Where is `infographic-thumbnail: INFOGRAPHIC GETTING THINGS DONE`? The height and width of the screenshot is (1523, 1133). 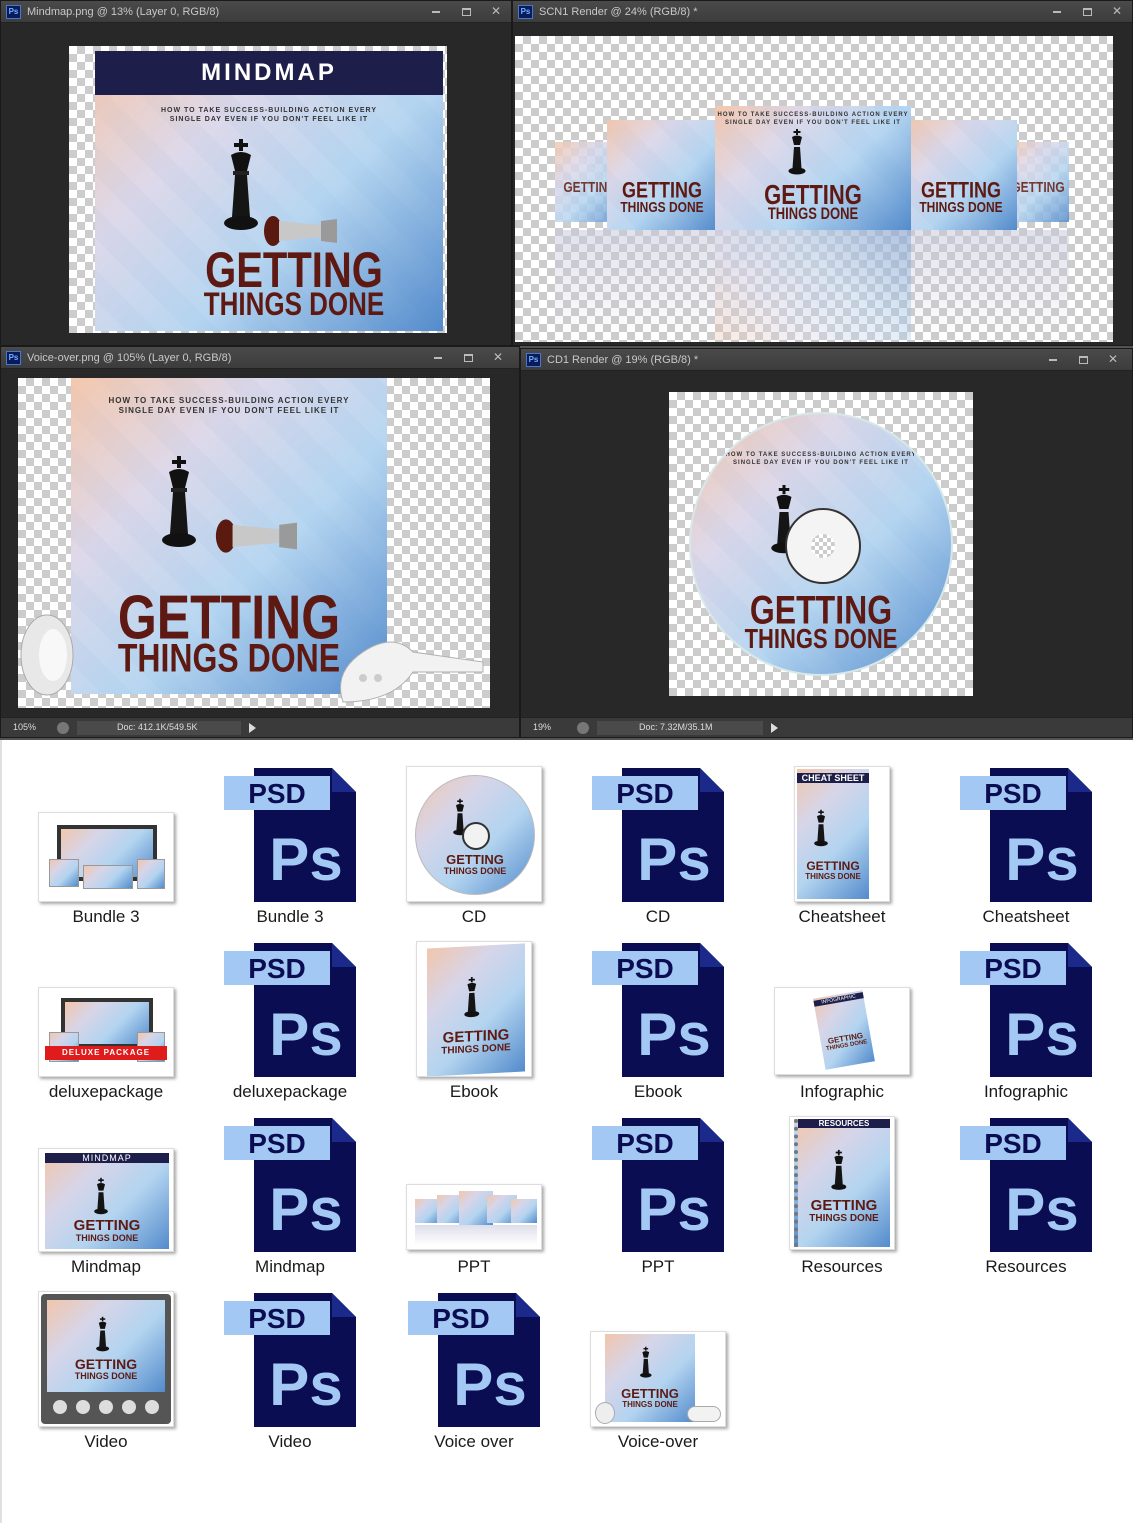
infographic-thumbnail: INFOGRAPHIC GETTING THINGS DONE is located at coordinates (842, 1031).